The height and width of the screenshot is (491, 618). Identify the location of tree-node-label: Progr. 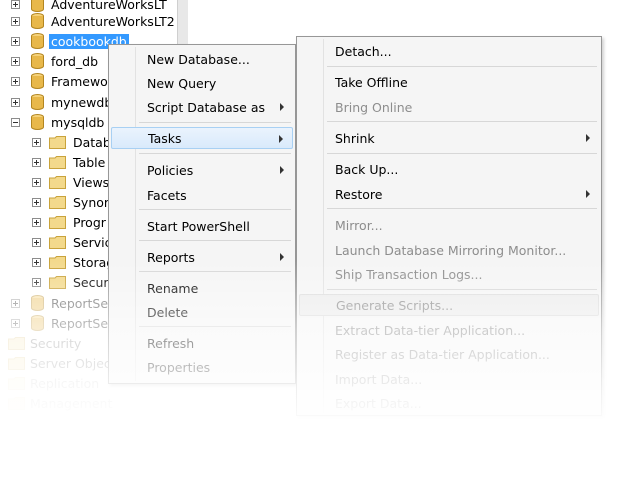
(89, 222).